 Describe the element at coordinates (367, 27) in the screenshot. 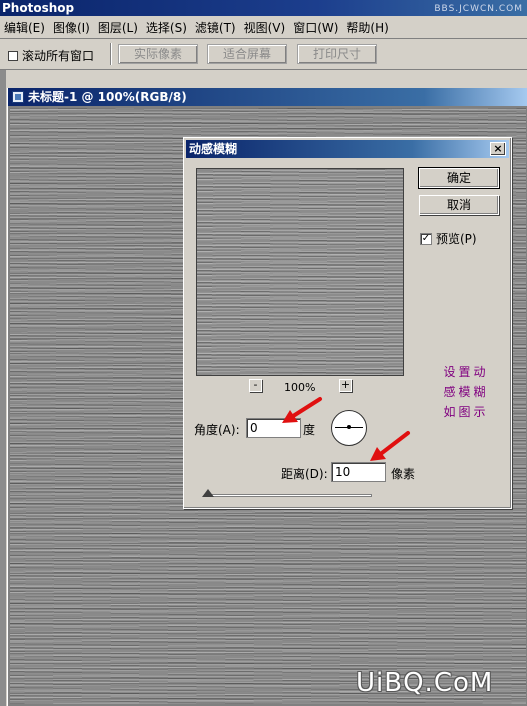

I see `menu-help: 帮助(H)` at that location.